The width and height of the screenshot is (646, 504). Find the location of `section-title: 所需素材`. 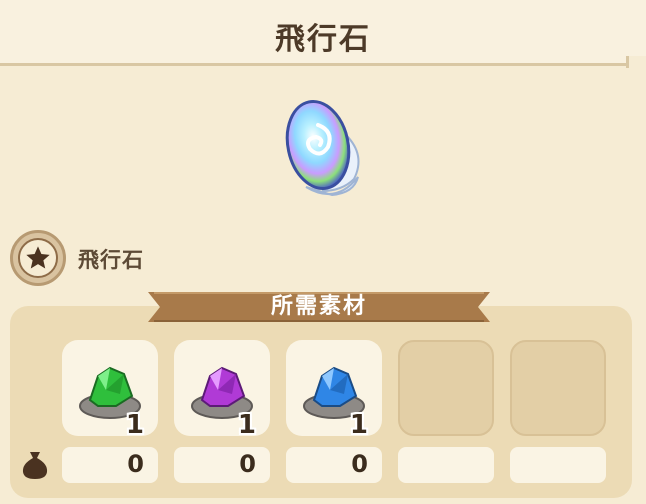

section-title: 所需素材 is located at coordinates (318, 306).